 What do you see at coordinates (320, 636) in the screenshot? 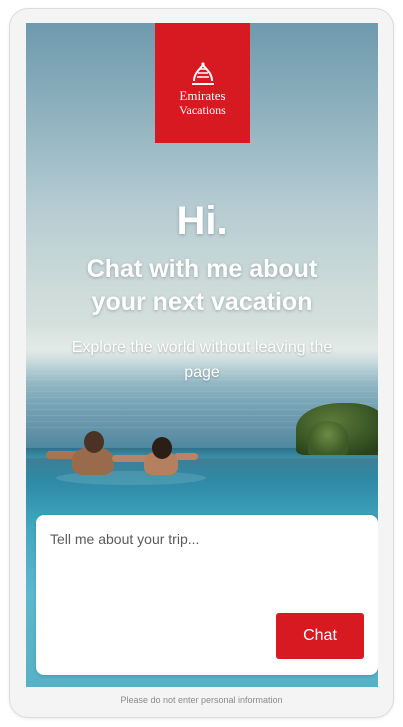
I see `chat-button: Chat` at bounding box center [320, 636].